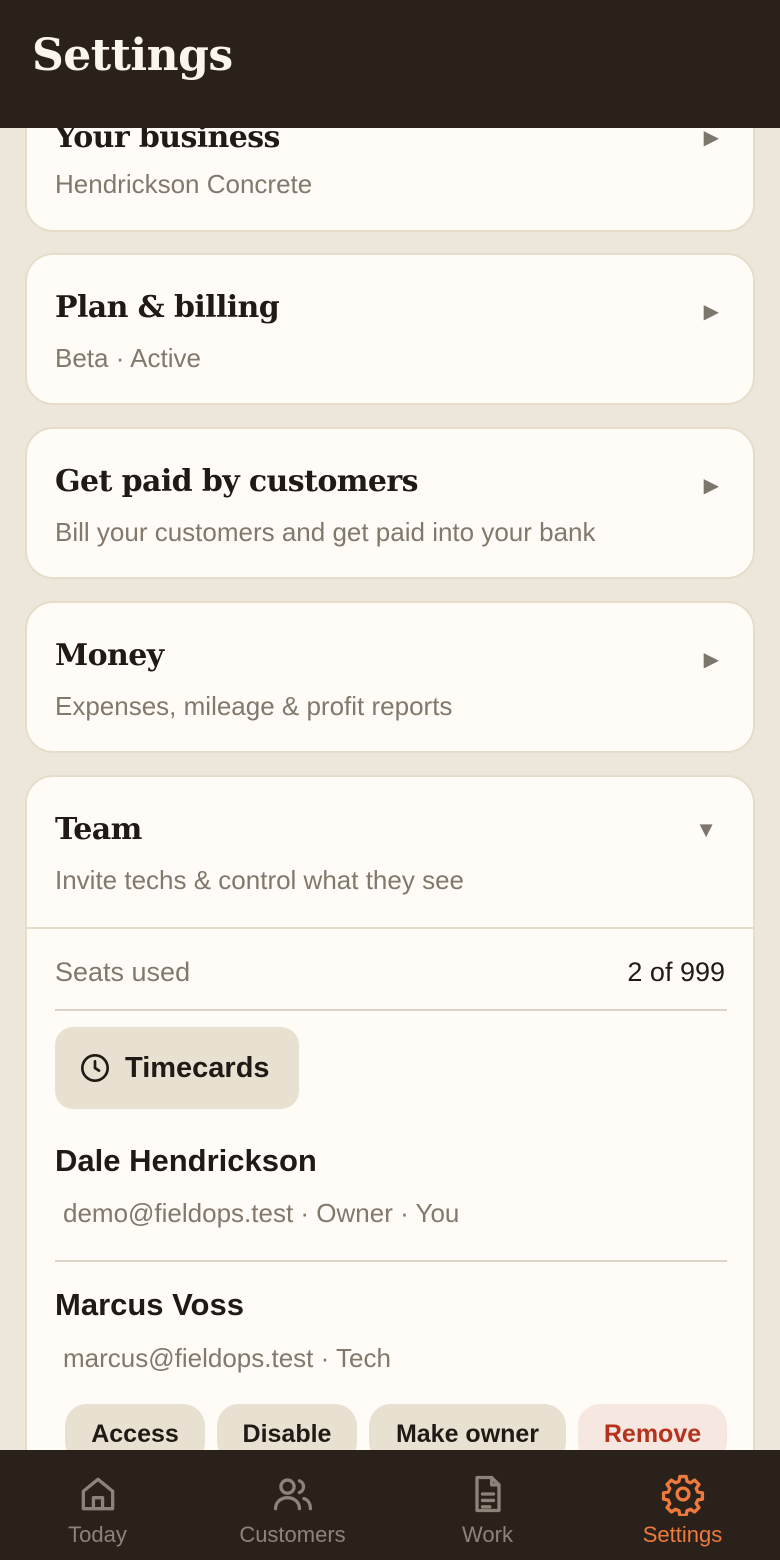  What do you see at coordinates (682, 1534) in the screenshot?
I see `tab-label: Settings` at bounding box center [682, 1534].